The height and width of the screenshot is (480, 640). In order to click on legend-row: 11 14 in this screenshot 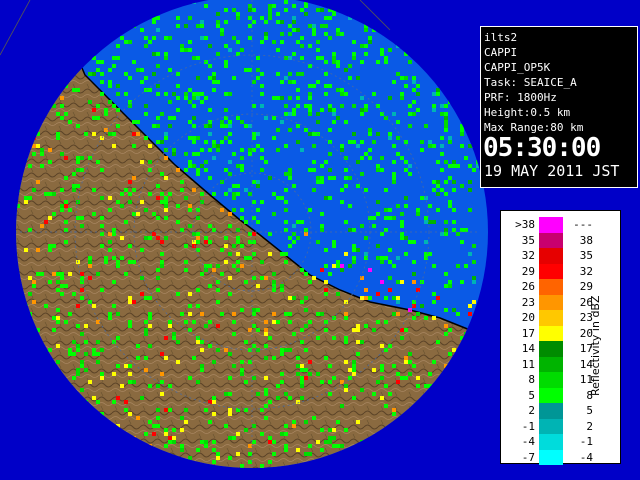, I will do `click(554, 364)`.